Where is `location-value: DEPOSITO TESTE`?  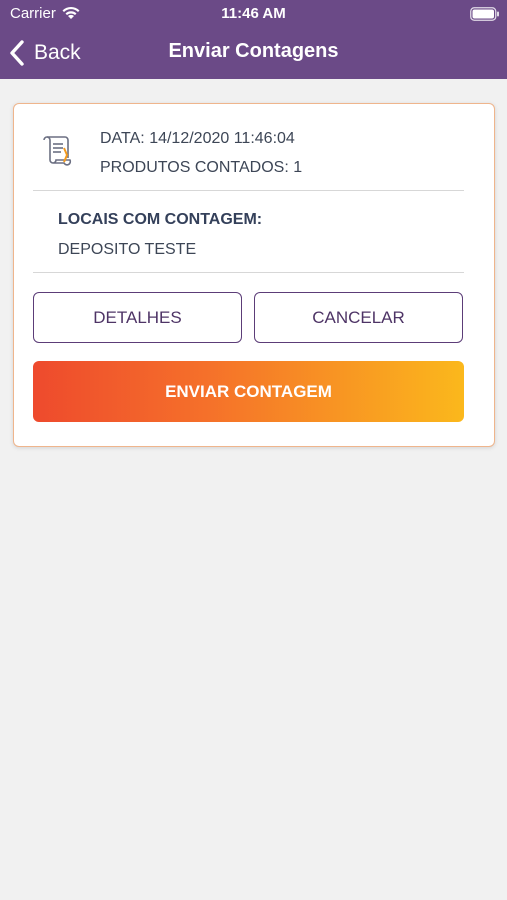
location-value: DEPOSITO TESTE is located at coordinates (127, 249).